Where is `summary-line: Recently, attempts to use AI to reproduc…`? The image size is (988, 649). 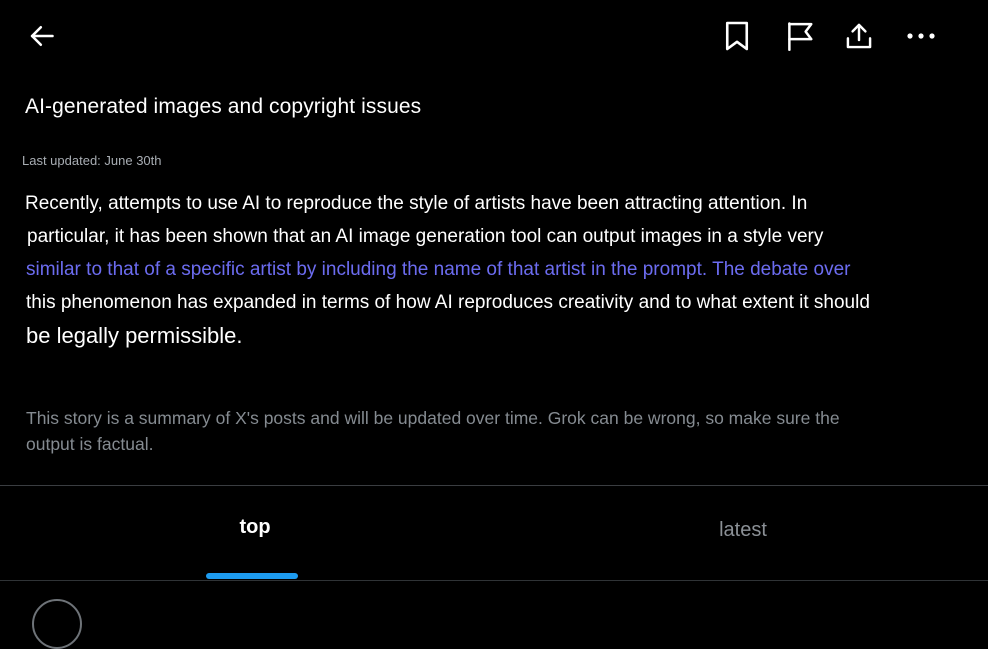 summary-line: Recently, attempts to use AI to reproduc… is located at coordinates (416, 203).